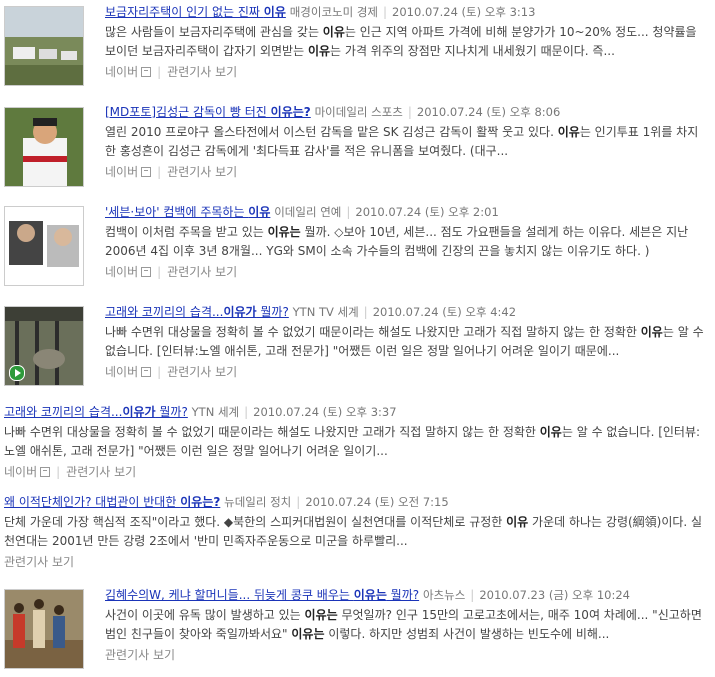 This screenshot has width=715, height=677. I want to click on news-date: 2010.07.24 (토) 오후 3:13, so click(464, 12).